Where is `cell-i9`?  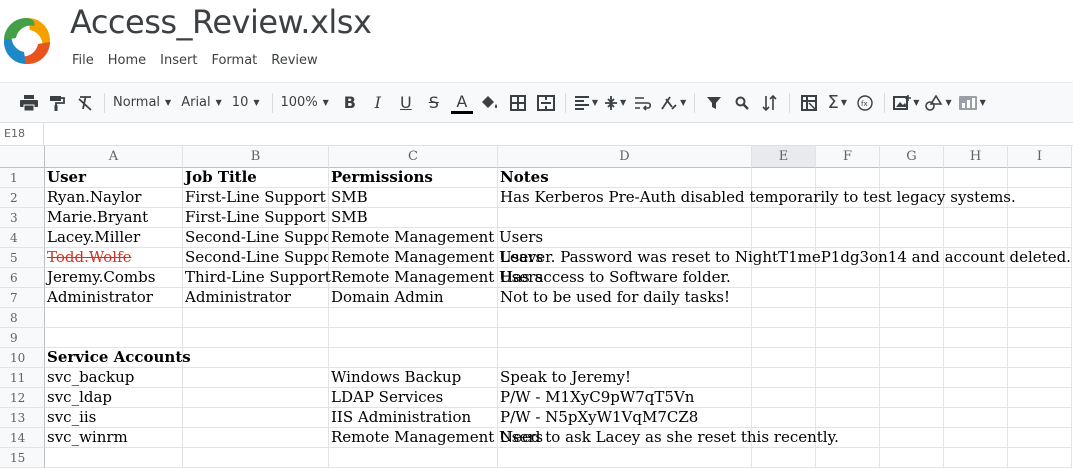
cell-i9 is located at coordinates (1040, 338).